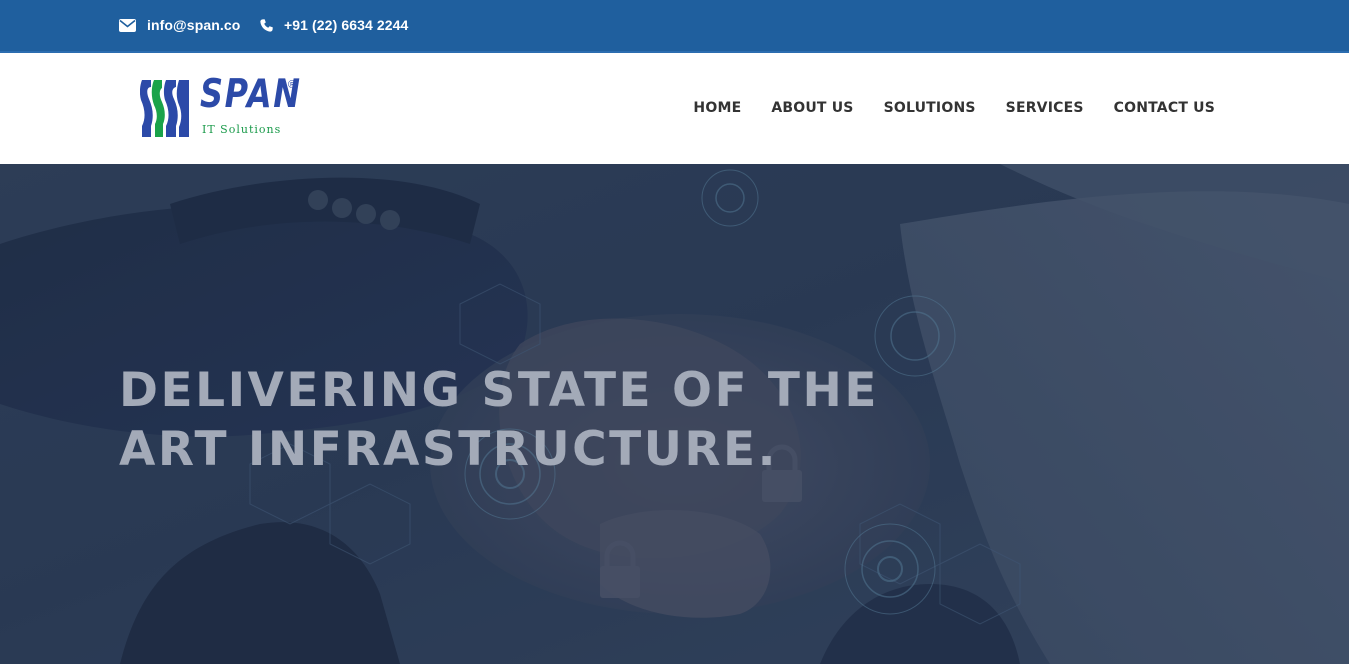 This screenshot has width=1349, height=664. Describe the element at coordinates (717, 108) in the screenshot. I see `nav-home: HOME` at that location.